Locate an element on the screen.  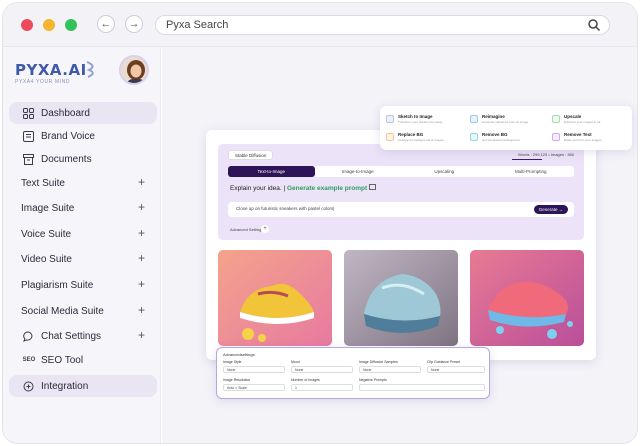
sidebar-item-brand-voice: Brand Voice is located at coordinates (83, 136).